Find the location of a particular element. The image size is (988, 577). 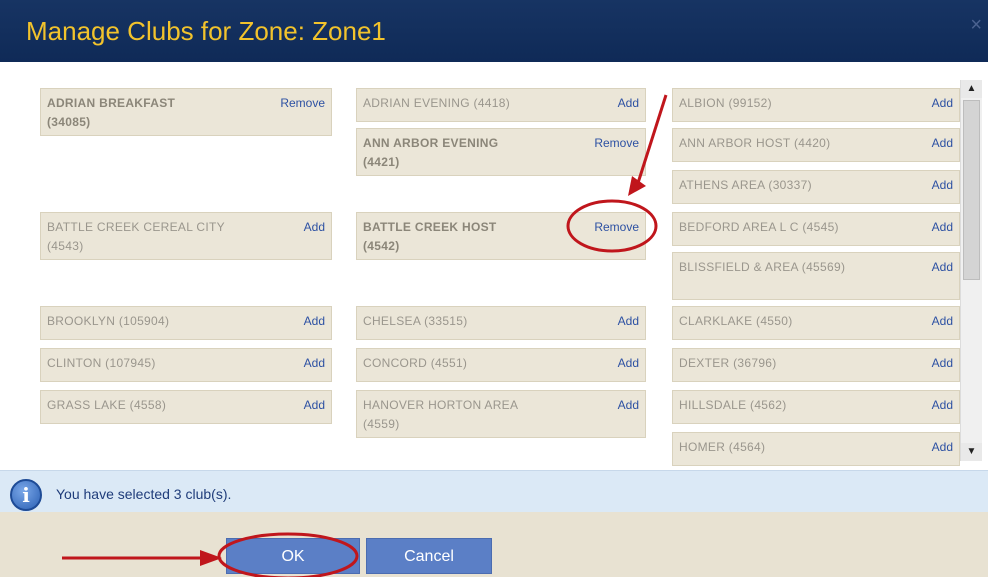

club-name: ATHENS AREA (30337) is located at coordinates (745, 185).